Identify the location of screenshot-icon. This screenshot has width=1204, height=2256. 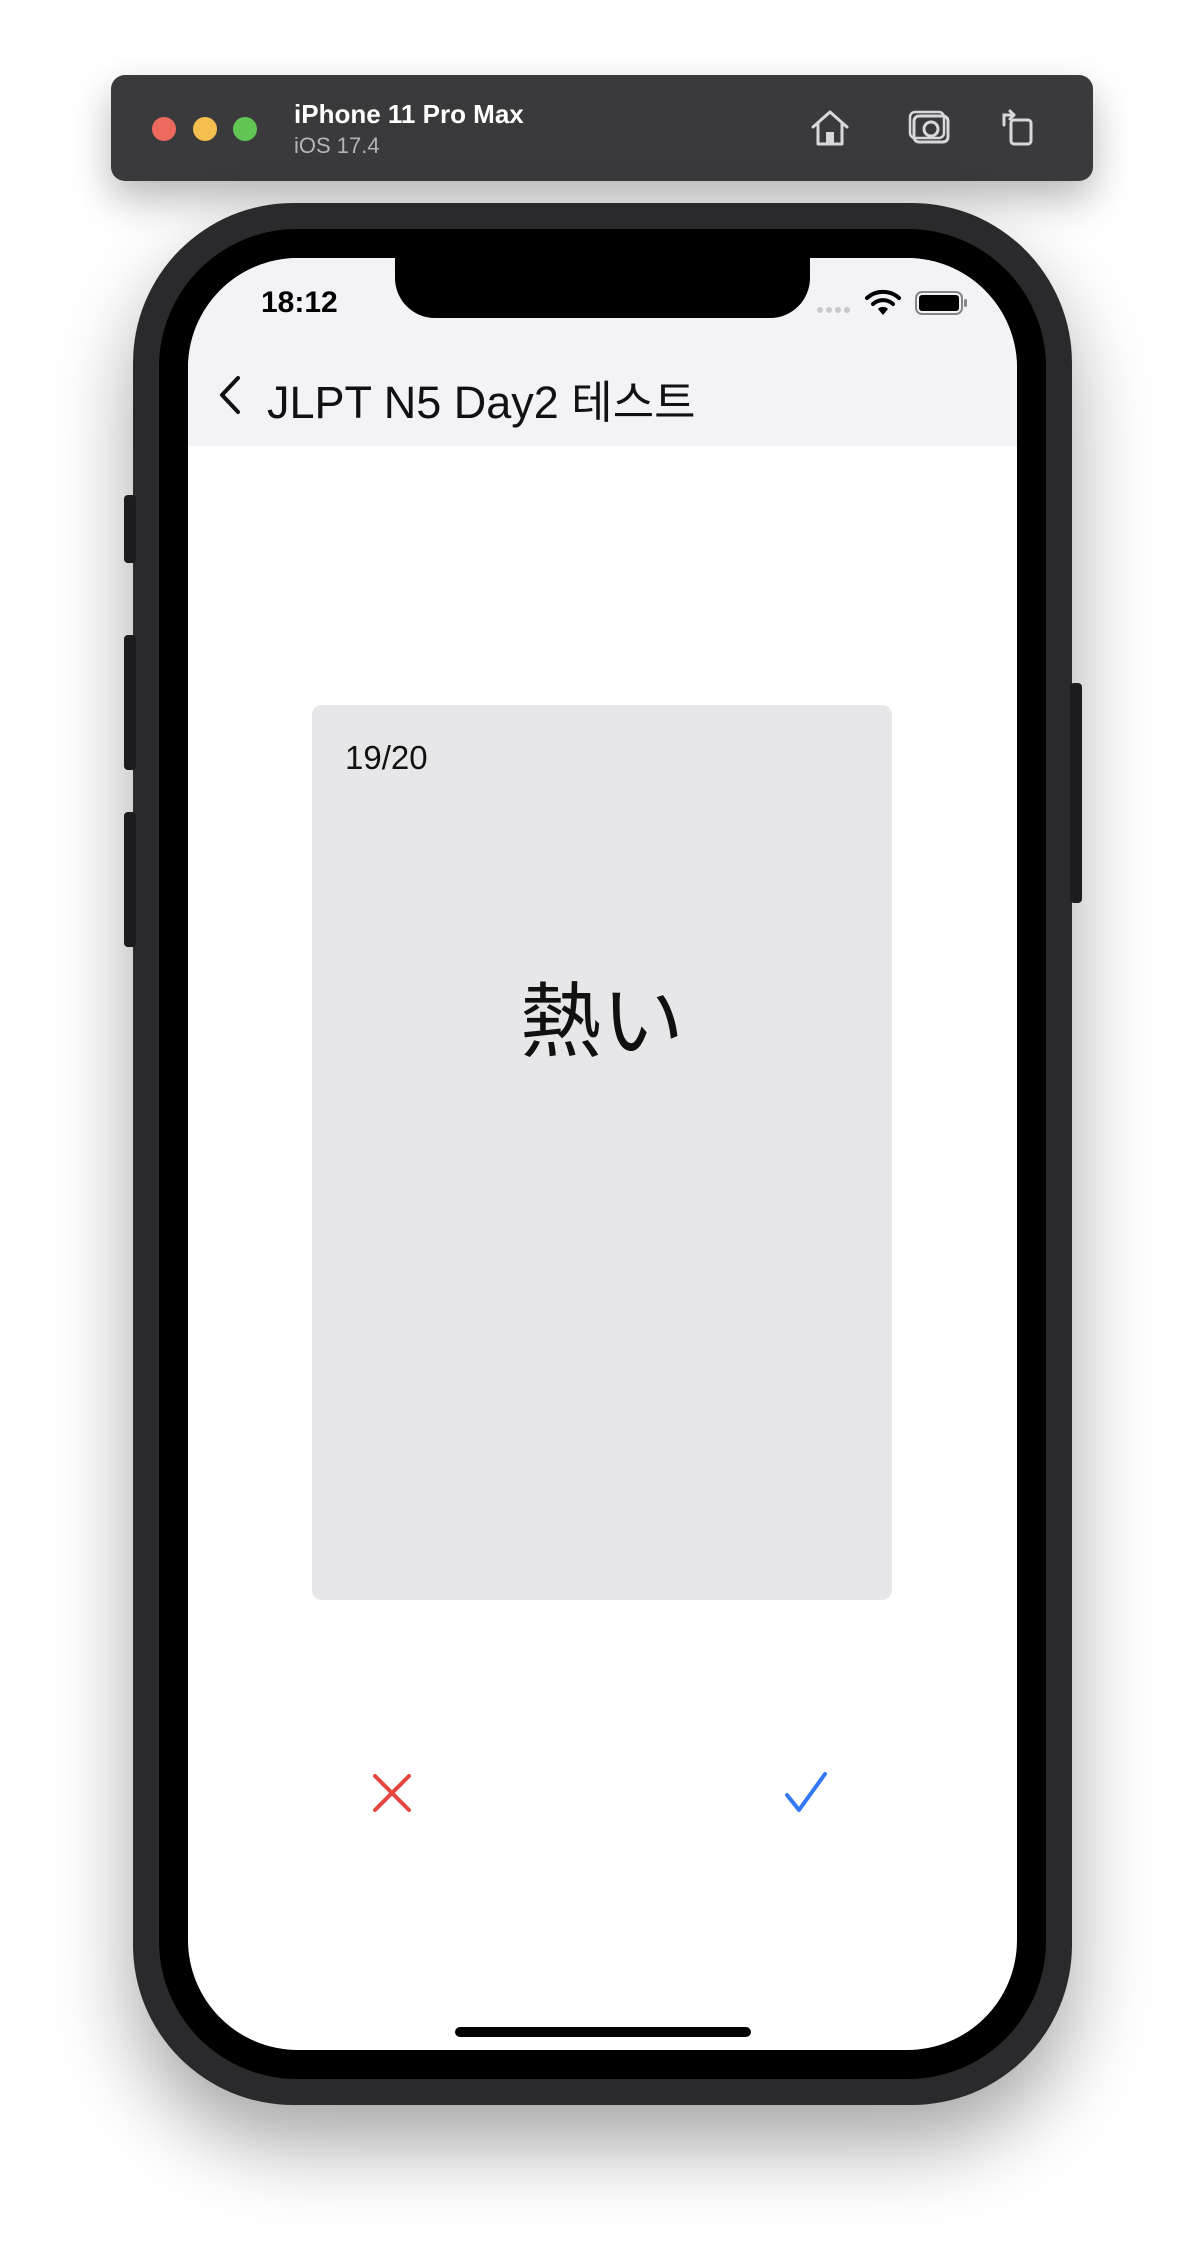
(930, 128).